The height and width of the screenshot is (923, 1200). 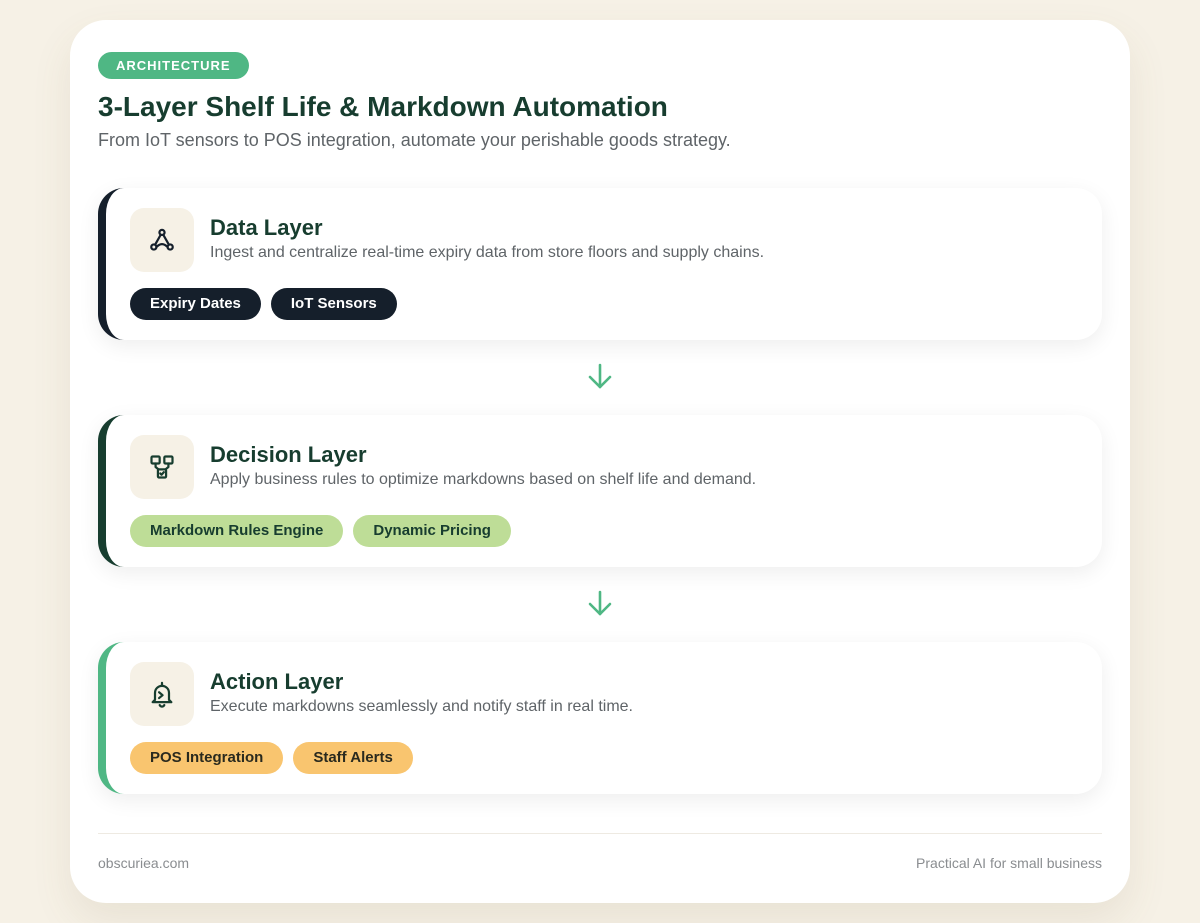 I want to click on nodes-icon, so click(x=162, y=239).